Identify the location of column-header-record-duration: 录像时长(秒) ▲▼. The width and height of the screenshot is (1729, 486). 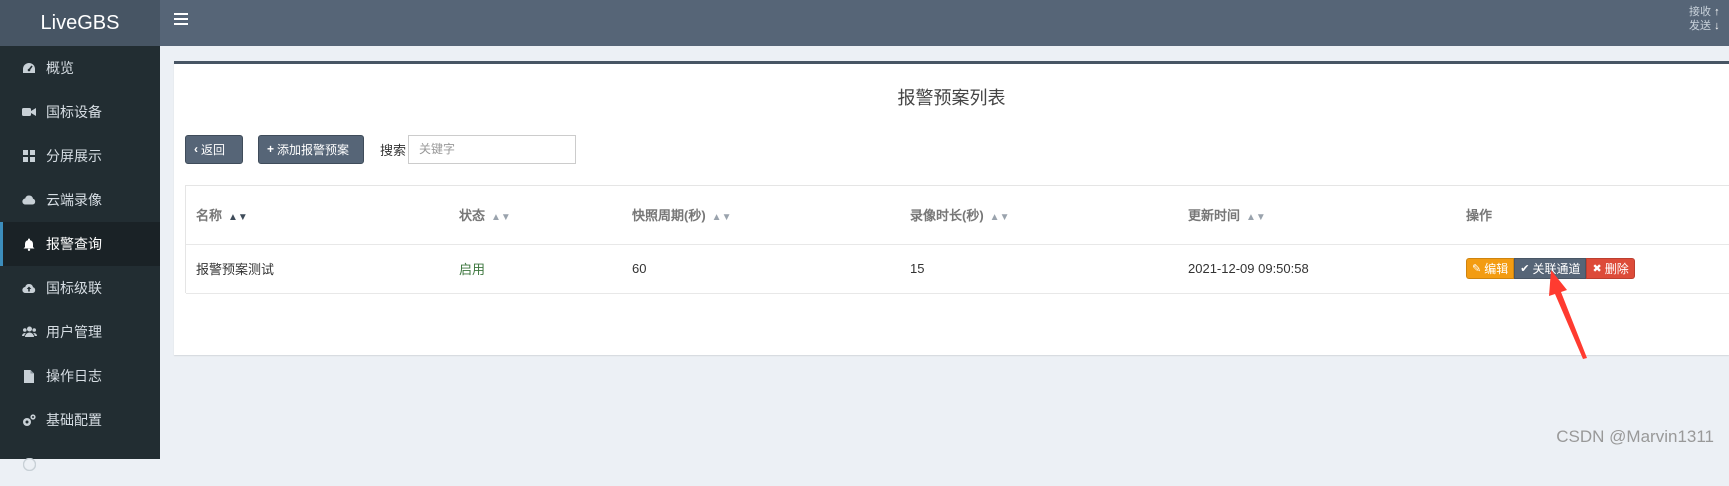
(1039, 215).